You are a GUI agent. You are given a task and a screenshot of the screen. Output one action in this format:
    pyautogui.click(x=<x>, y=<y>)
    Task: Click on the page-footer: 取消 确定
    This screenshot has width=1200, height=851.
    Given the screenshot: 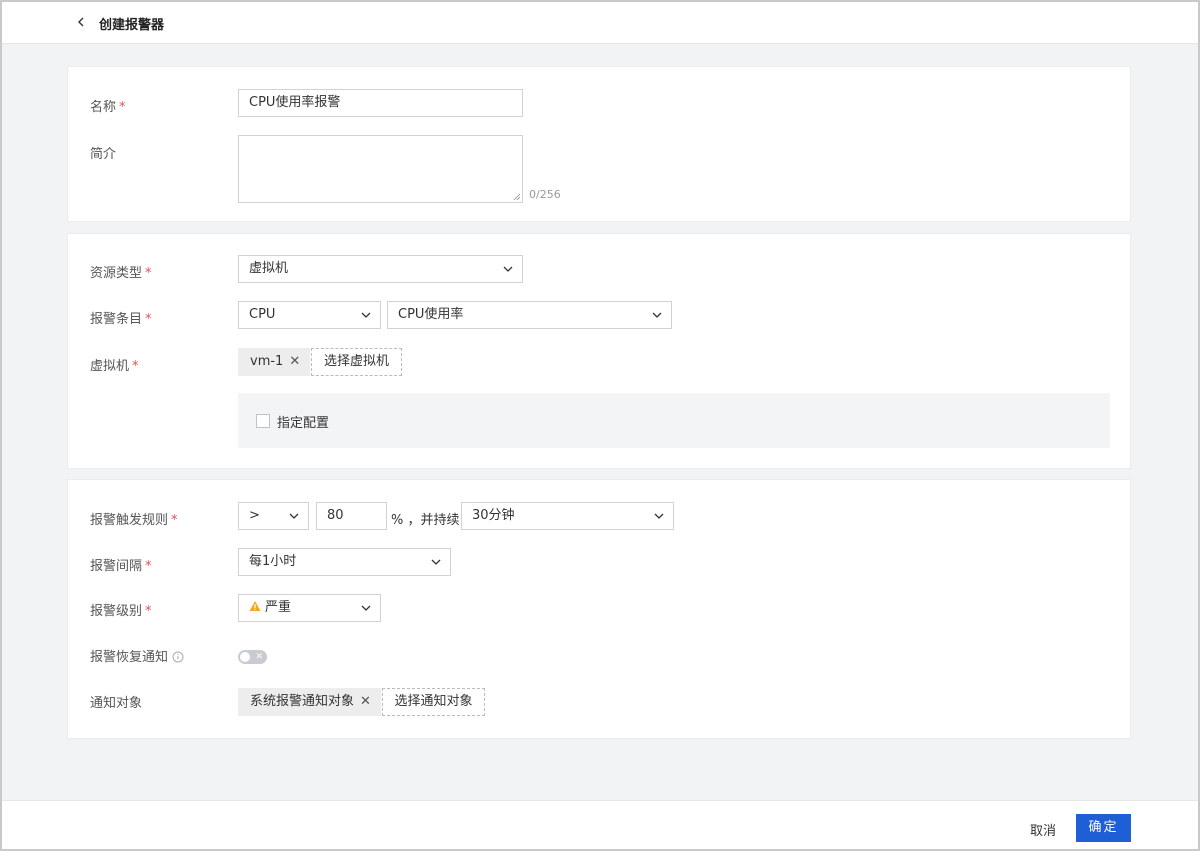 What is the action you would take?
    pyautogui.click(x=600, y=824)
    